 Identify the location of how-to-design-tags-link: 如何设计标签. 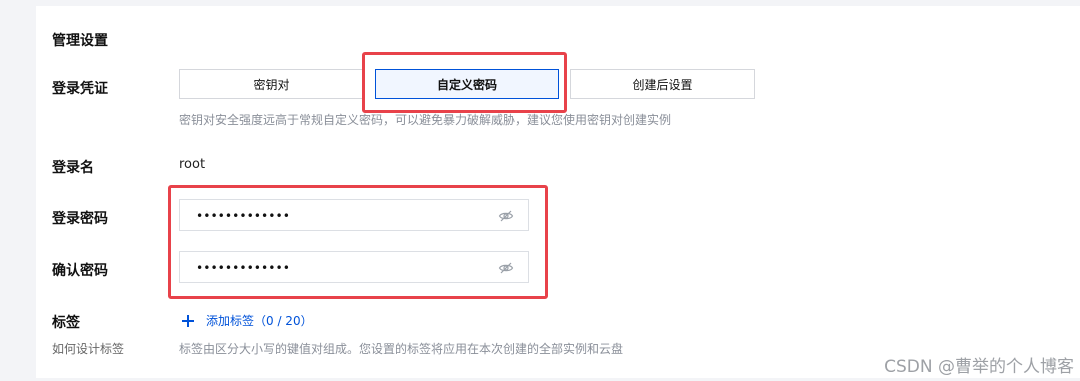
(88, 348).